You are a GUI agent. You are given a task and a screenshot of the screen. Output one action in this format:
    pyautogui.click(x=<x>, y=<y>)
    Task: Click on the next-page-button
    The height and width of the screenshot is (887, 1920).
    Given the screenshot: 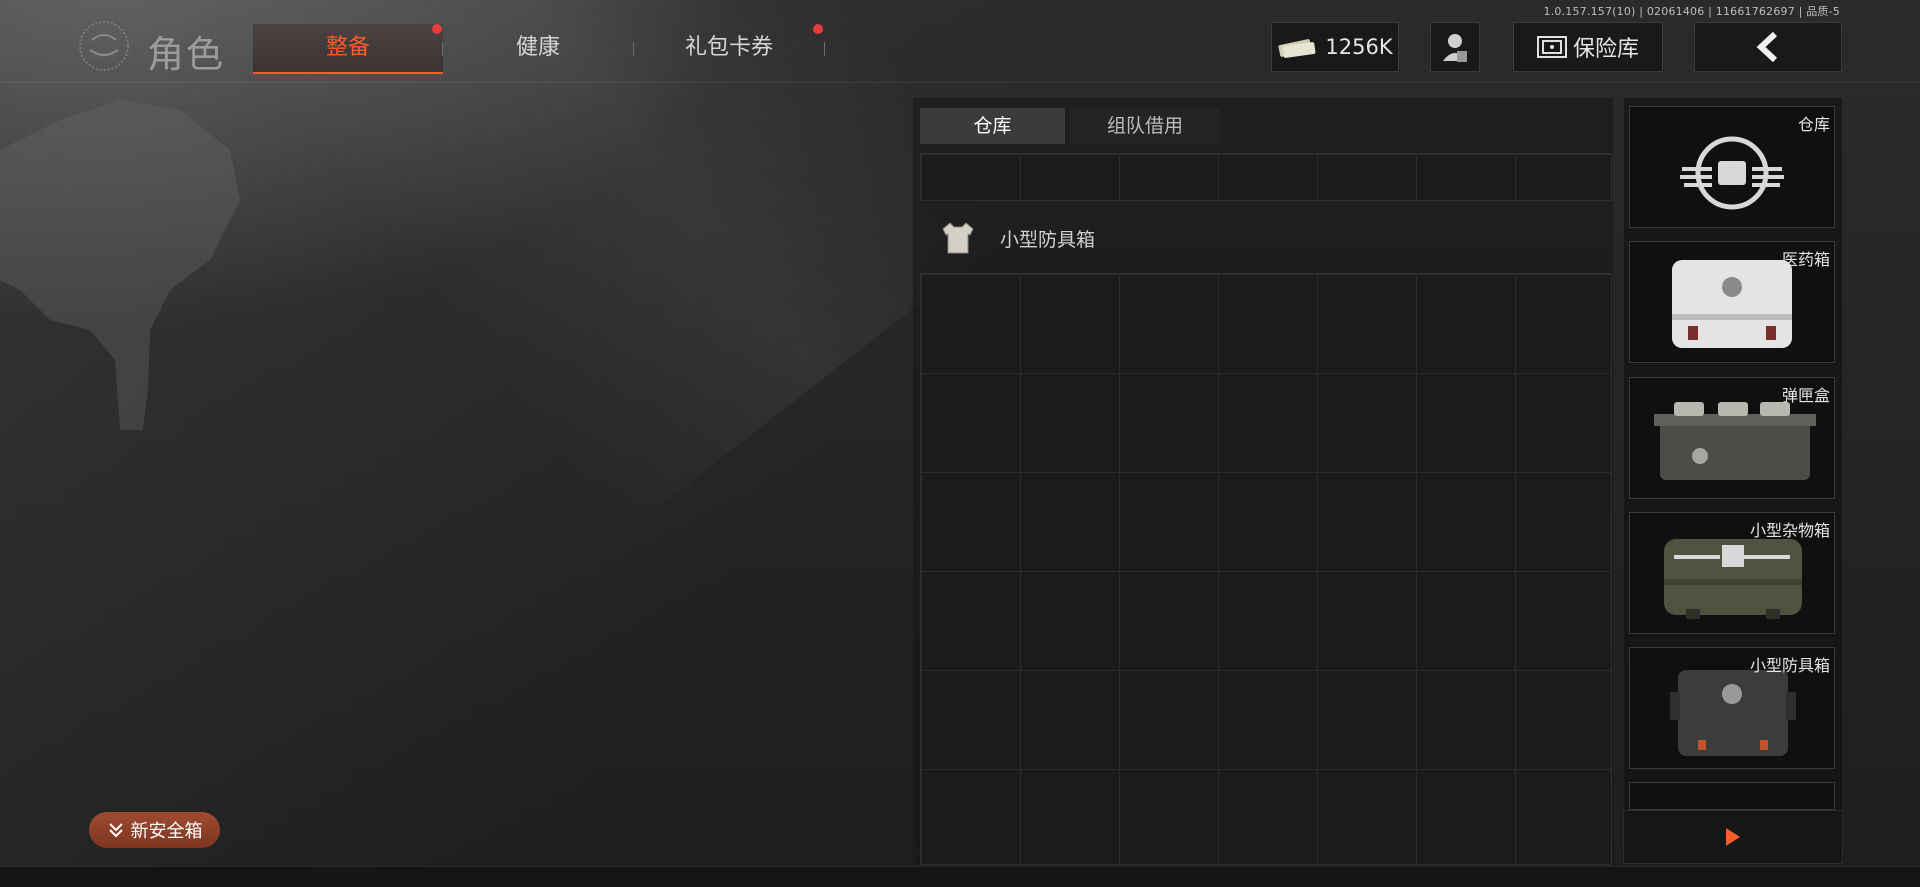 What is the action you would take?
    pyautogui.click(x=1733, y=837)
    